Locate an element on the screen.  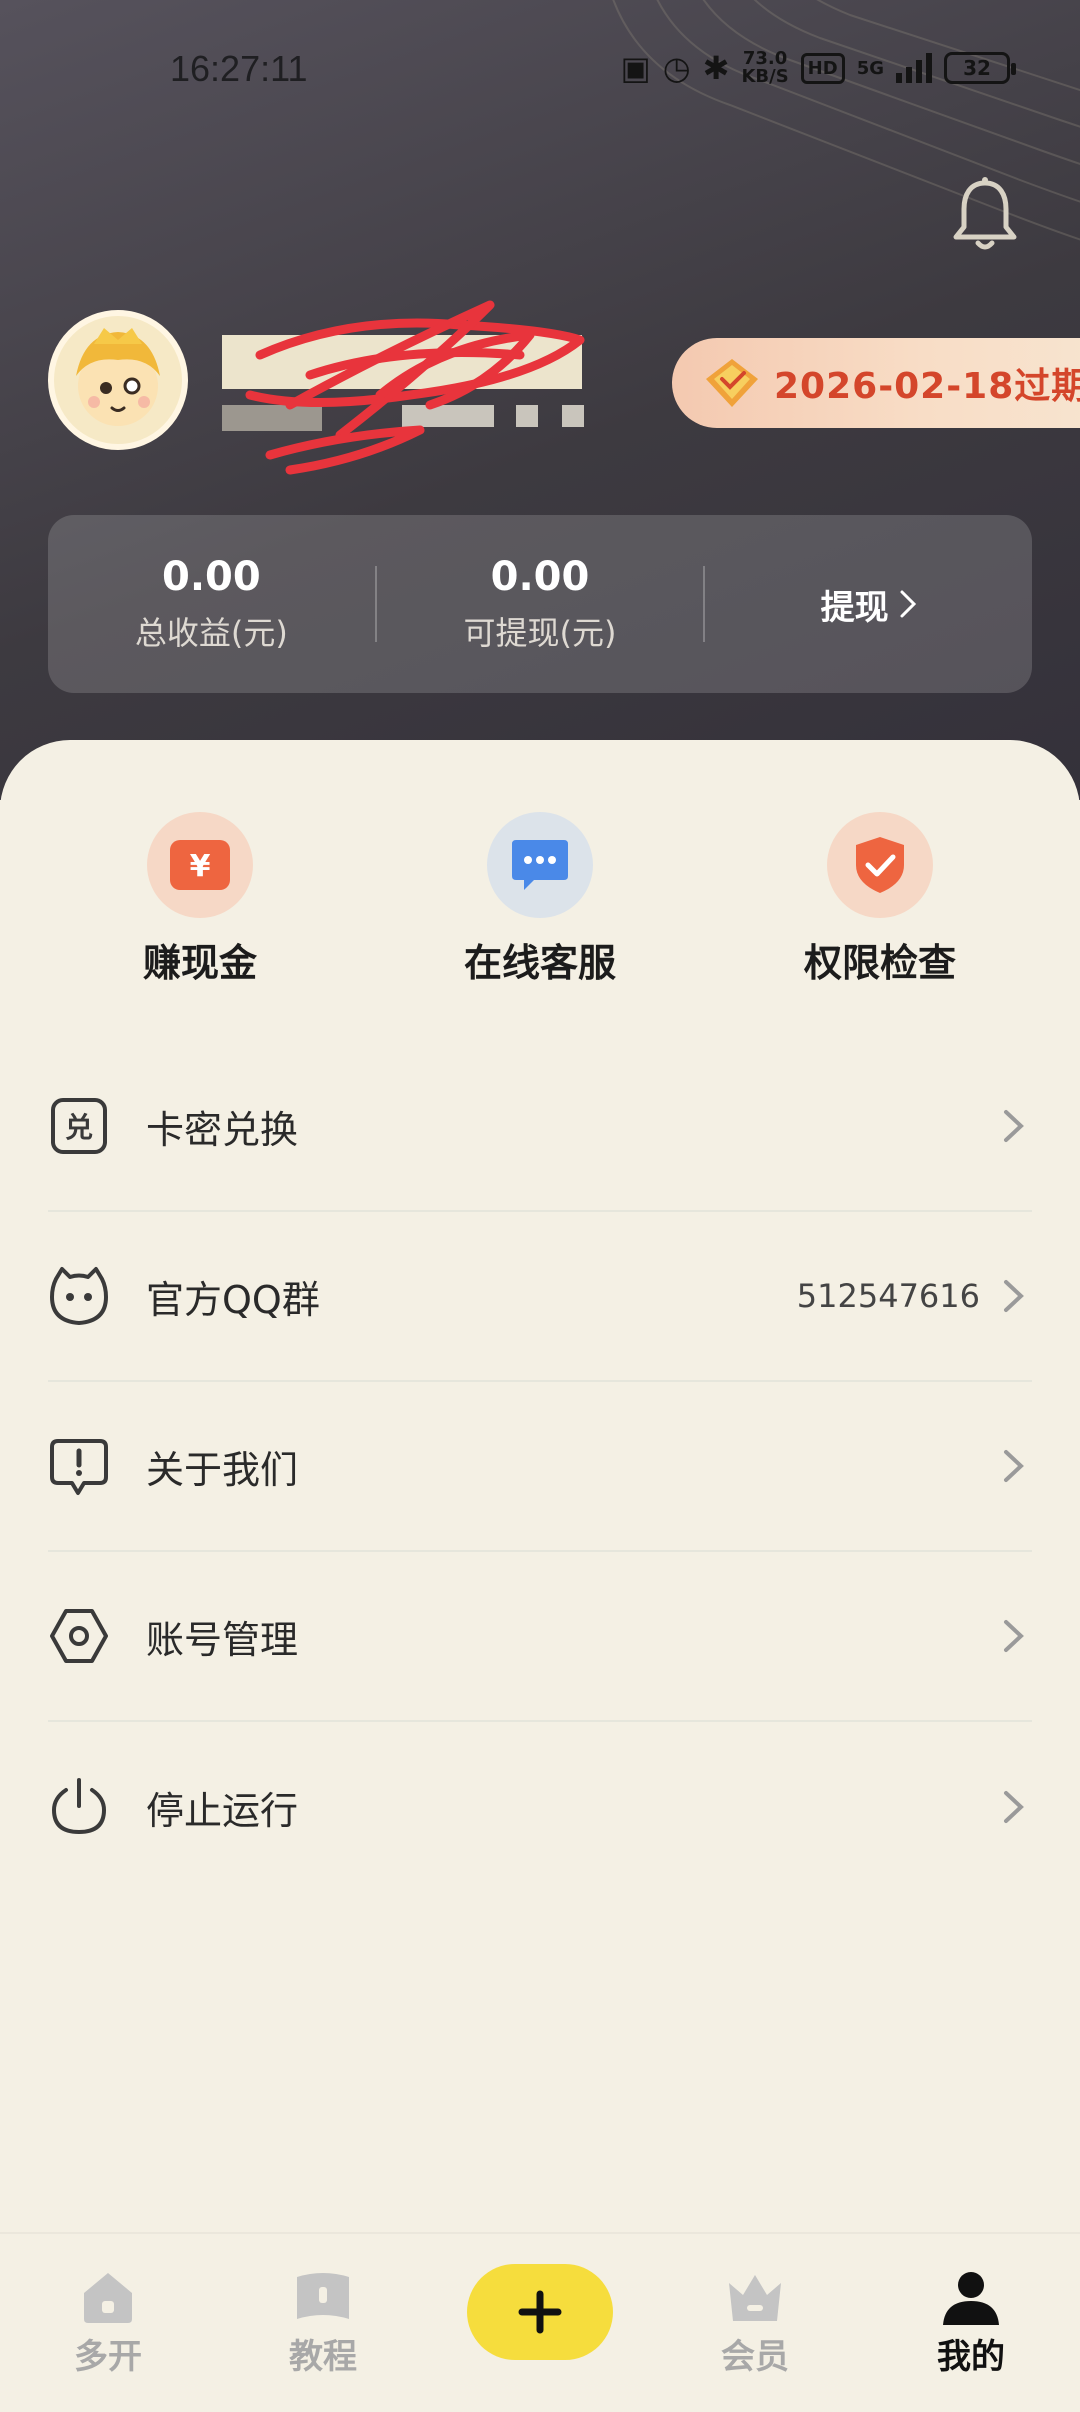
withdrawable-label: 可提现(元) is located at coordinates (540, 633).